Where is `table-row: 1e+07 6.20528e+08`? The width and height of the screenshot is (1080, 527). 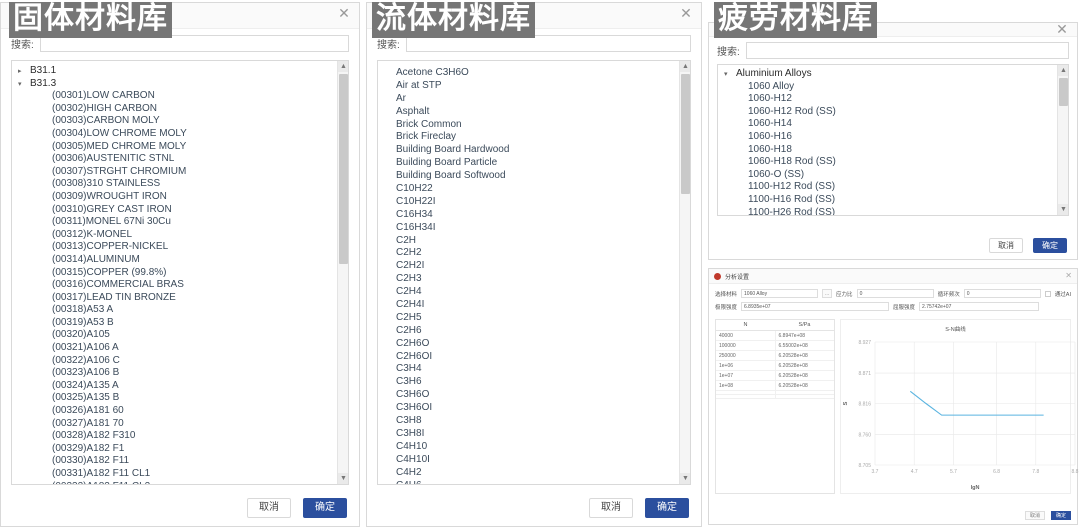 table-row: 1e+07 6.20528e+08 is located at coordinates (775, 376).